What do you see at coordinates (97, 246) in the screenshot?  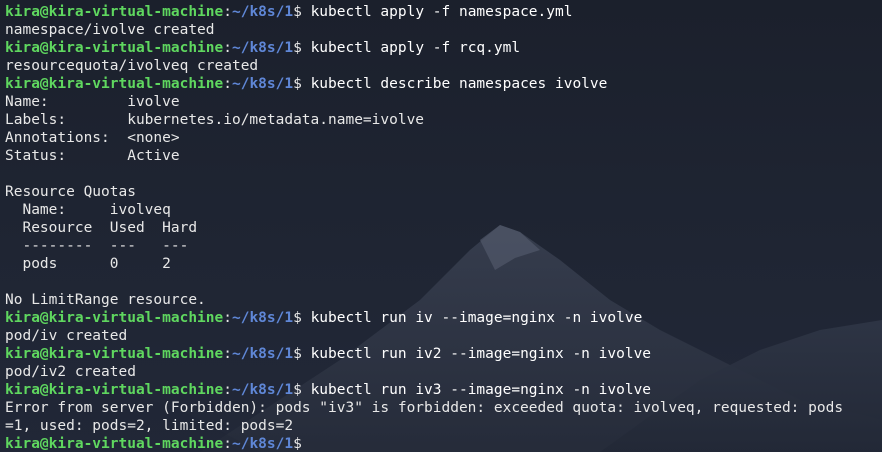 I see `output-line: -------- --- ---` at bounding box center [97, 246].